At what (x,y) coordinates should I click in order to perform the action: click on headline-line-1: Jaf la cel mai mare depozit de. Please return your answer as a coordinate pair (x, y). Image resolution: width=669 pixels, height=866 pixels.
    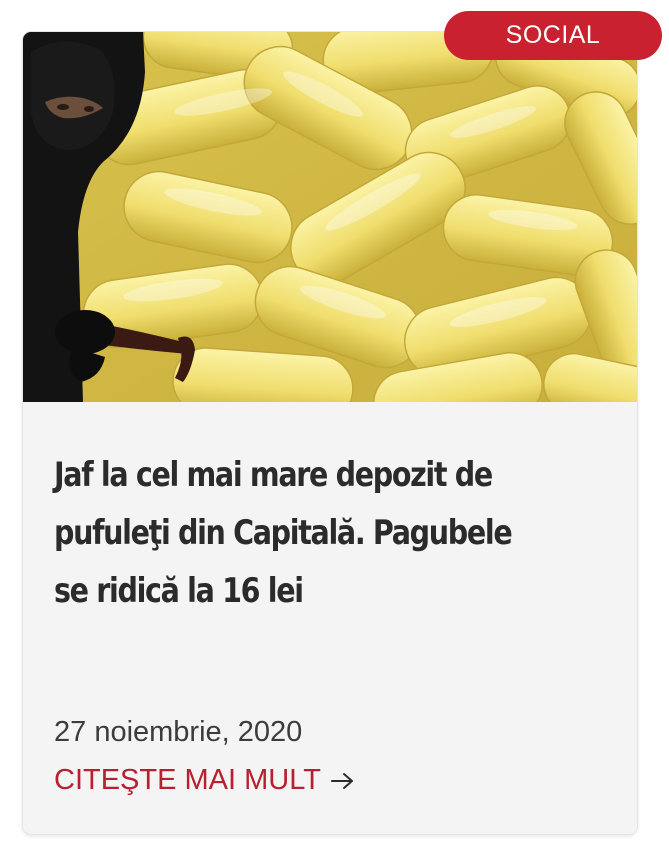
    Looking at the image, I should click on (273, 475).